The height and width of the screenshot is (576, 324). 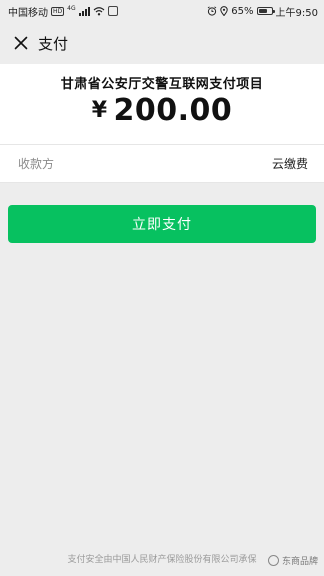 What do you see at coordinates (212, 11) in the screenshot?
I see `alarm-icon` at bounding box center [212, 11].